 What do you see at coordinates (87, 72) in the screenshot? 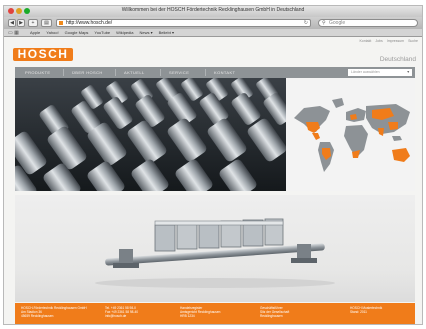
I see `nav-item-ueber-hosch: ÜBER HOSCH` at bounding box center [87, 72].